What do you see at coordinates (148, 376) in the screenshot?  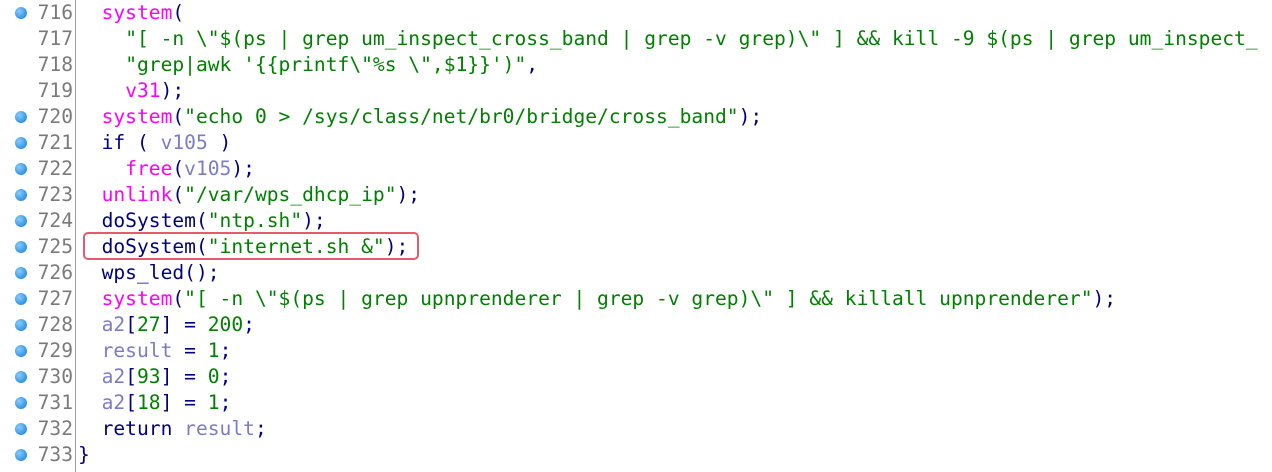 I see `code-token: 93` at bounding box center [148, 376].